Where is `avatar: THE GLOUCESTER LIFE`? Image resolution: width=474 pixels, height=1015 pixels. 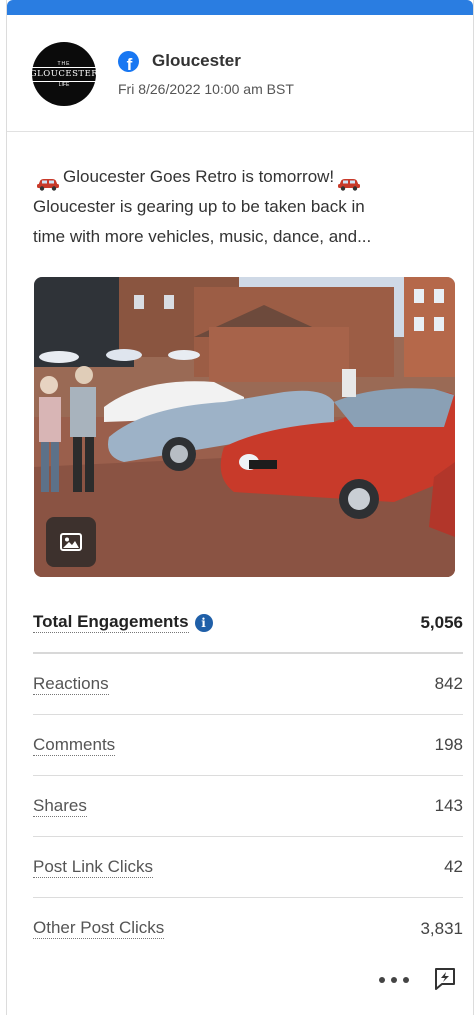
avatar: THE GLOUCESTER LIFE is located at coordinates (64, 74).